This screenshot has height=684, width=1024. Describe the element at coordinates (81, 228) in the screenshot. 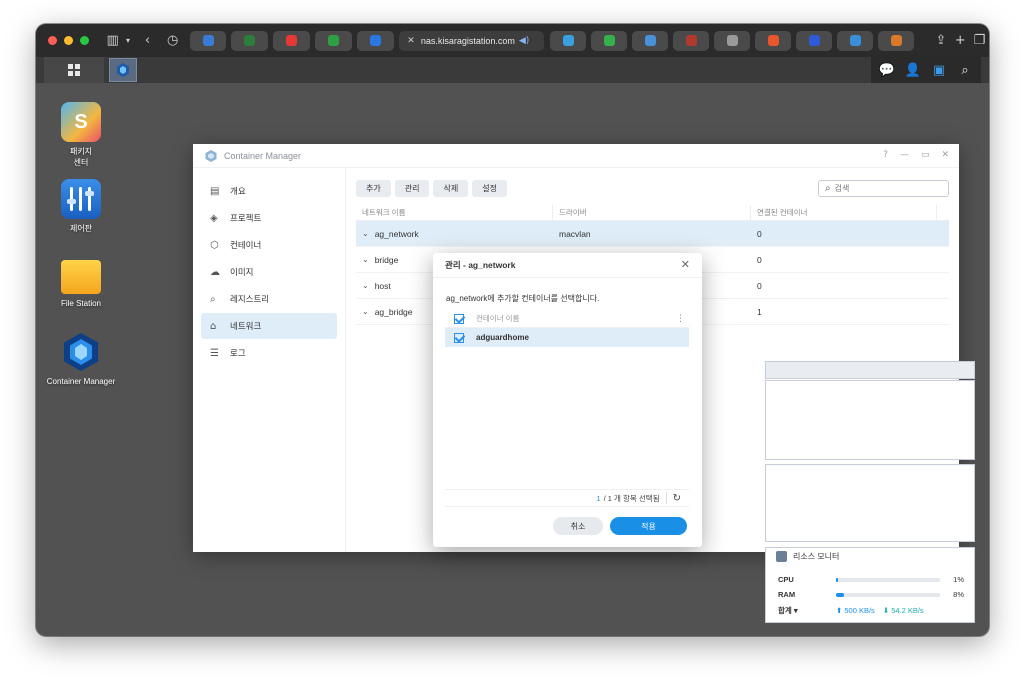

I see `desktop-icon-label: 제어판` at that location.